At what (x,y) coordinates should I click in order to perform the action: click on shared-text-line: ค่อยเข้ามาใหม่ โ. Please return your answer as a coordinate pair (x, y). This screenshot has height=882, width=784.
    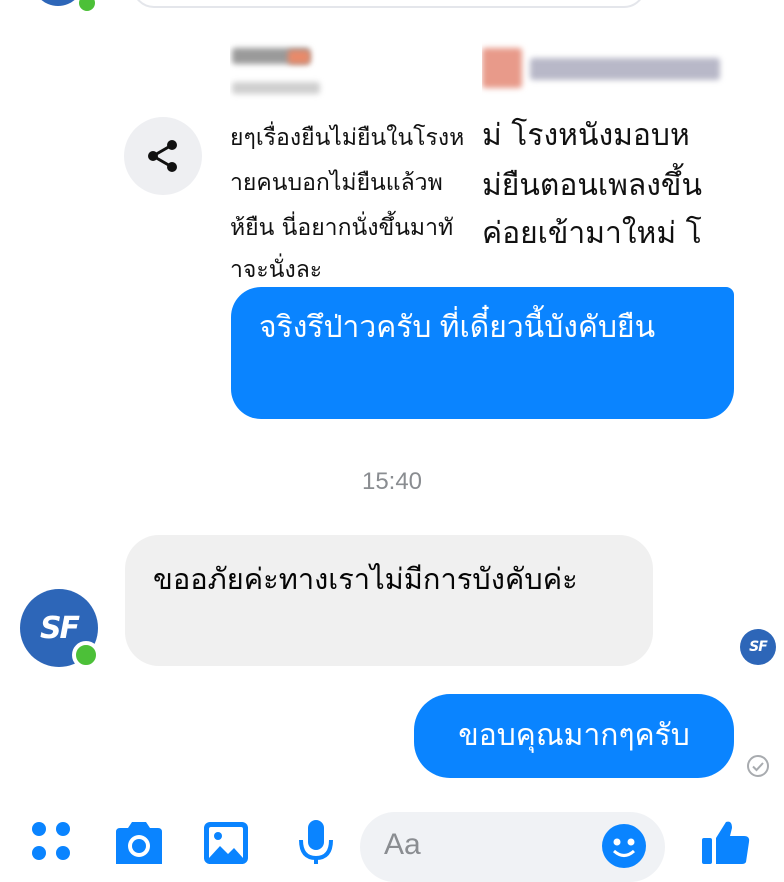
    Looking at the image, I should click on (592, 230).